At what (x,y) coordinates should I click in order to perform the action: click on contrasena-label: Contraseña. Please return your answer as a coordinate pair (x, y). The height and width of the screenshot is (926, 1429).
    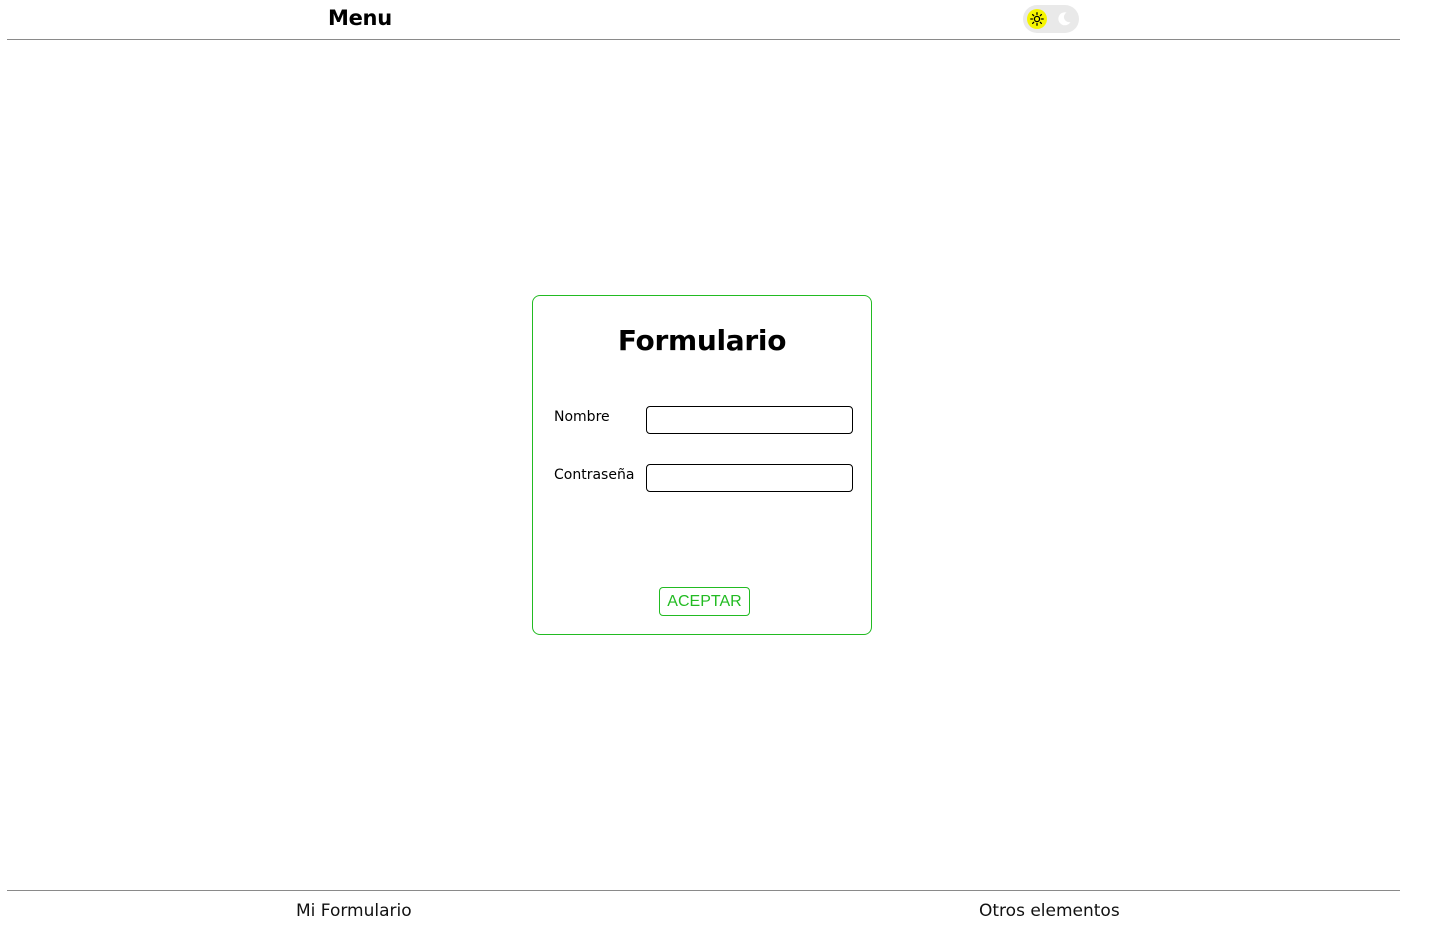
    Looking at the image, I should click on (594, 475).